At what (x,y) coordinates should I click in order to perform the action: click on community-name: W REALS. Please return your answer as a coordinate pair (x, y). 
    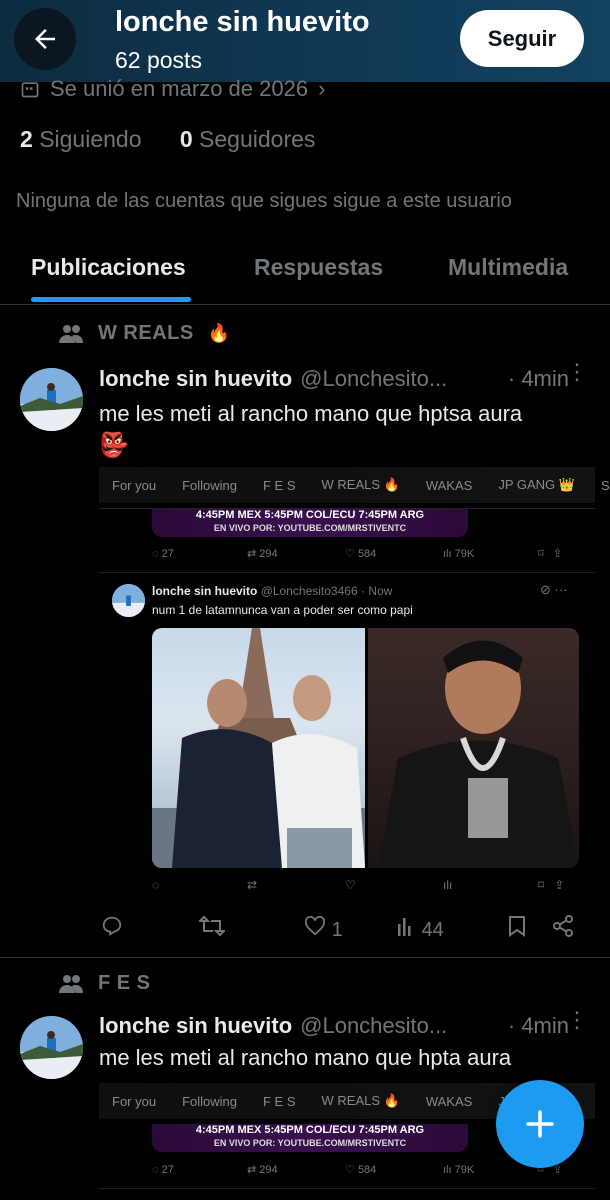
    Looking at the image, I should click on (146, 333).